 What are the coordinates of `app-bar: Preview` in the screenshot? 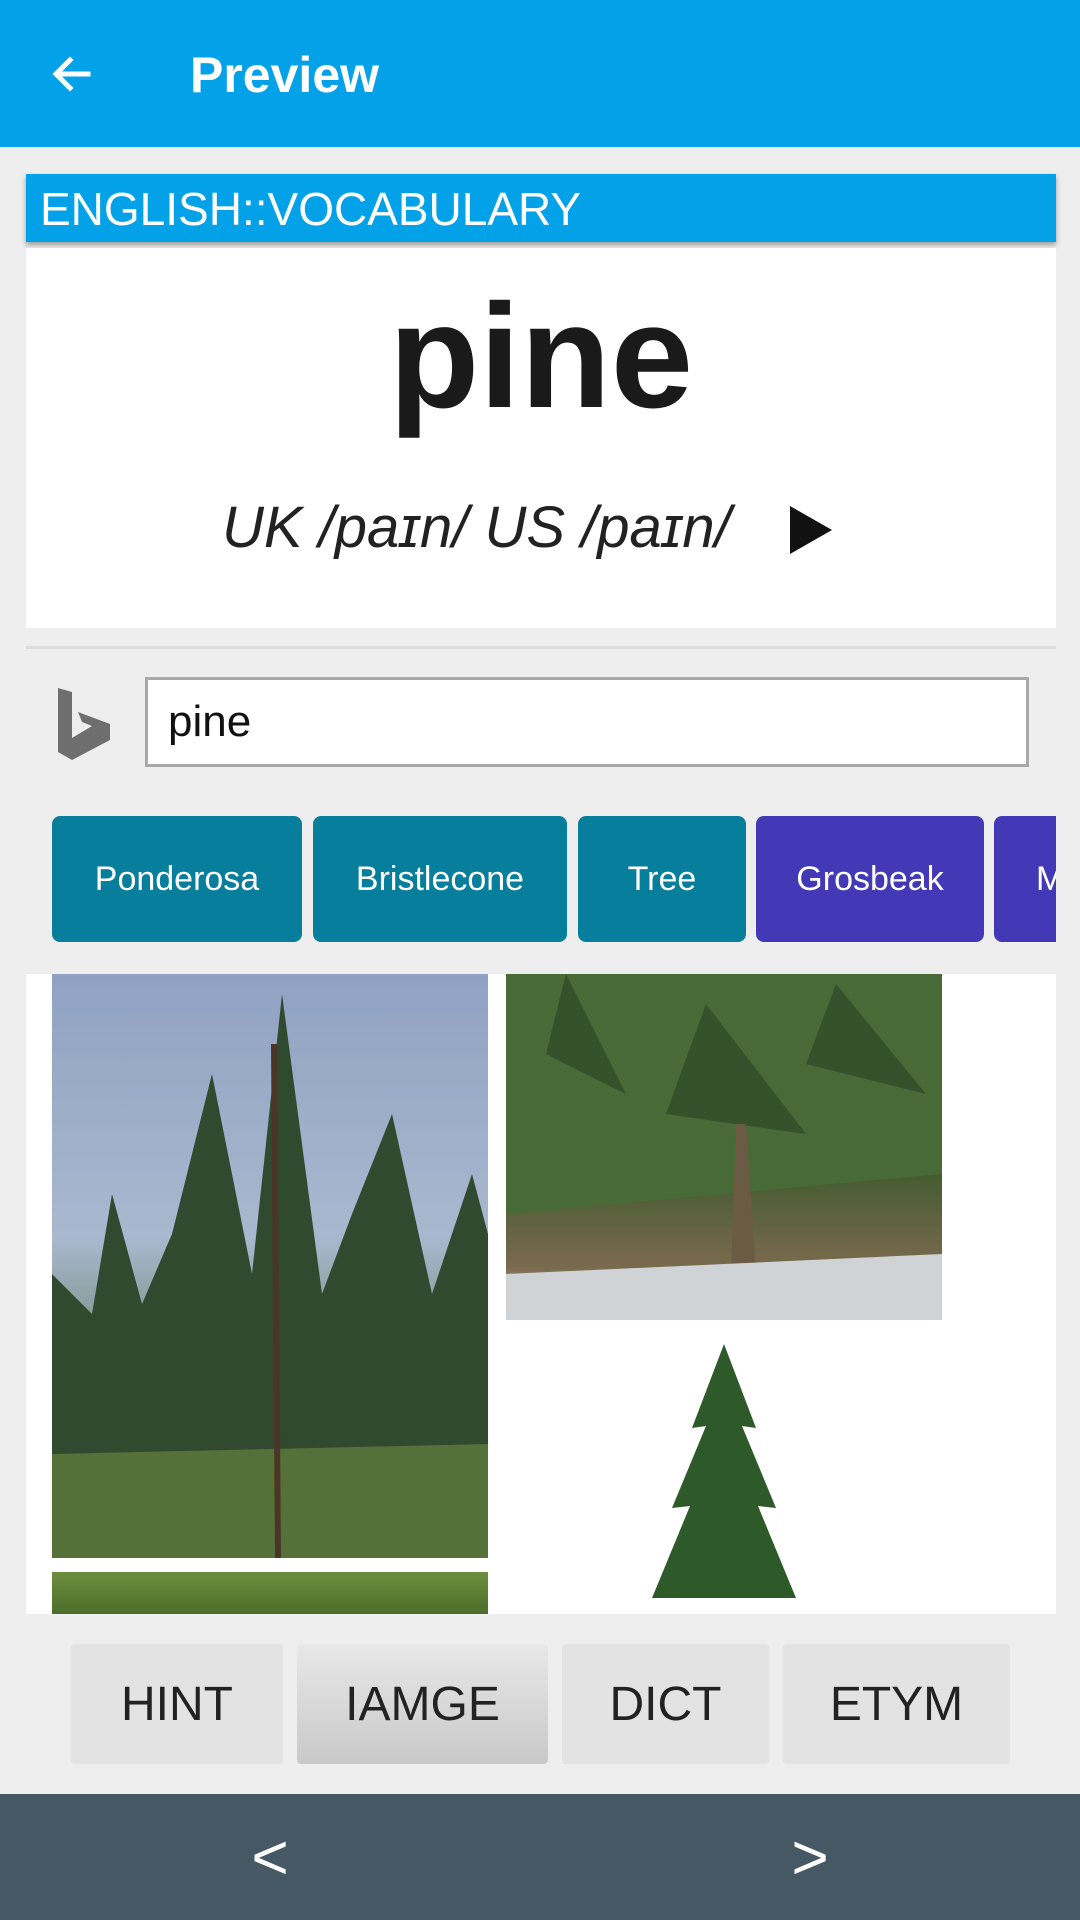 It's located at (540, 73).